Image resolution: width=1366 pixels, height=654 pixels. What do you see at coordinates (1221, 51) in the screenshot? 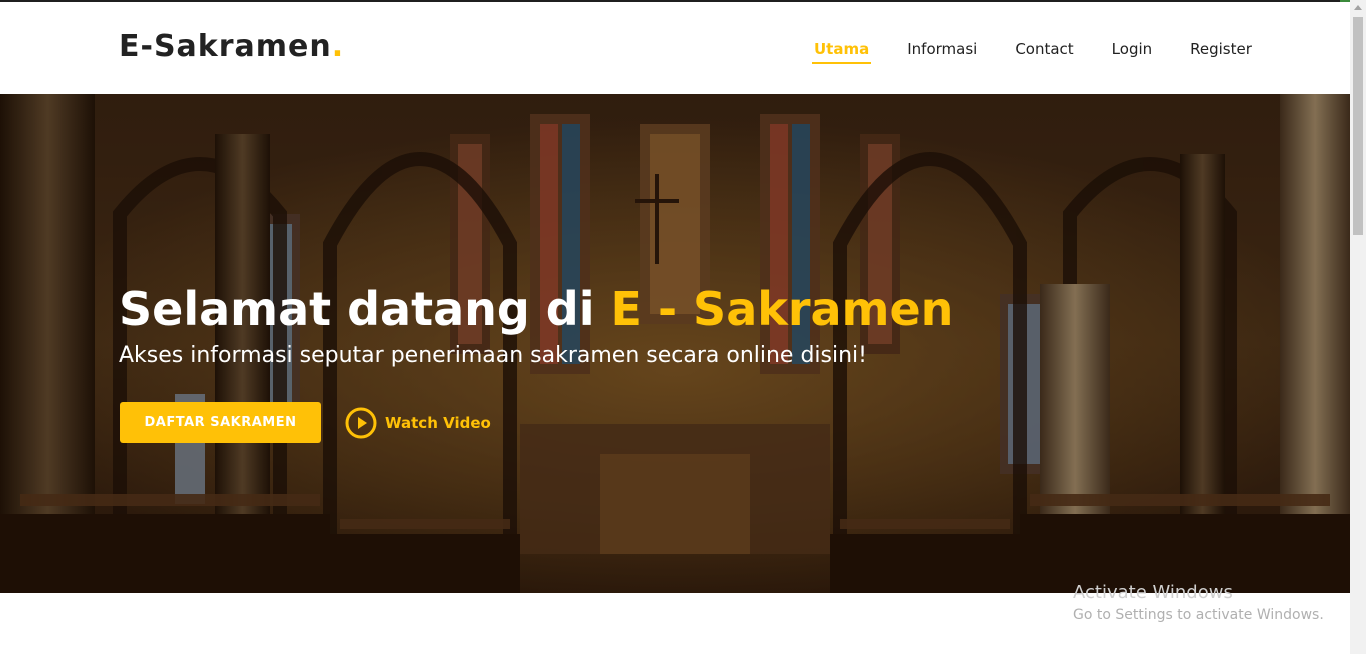
I see `nav-item-register: Register` at bounding box center [1221, 51].